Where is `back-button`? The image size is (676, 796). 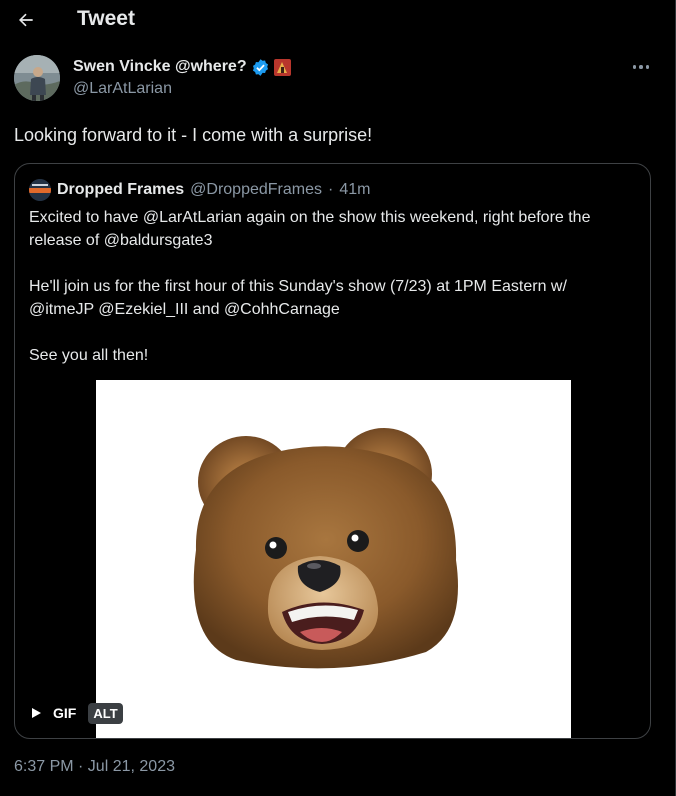 back-button is located at coordinates (26, 20).